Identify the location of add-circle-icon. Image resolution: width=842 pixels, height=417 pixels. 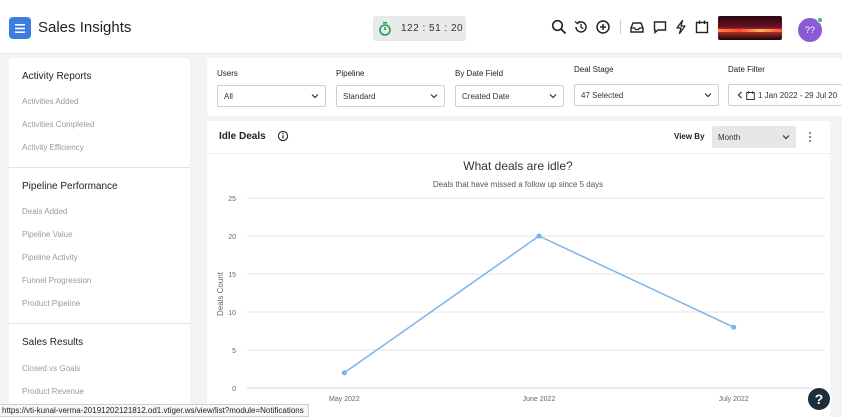
(603, 27).